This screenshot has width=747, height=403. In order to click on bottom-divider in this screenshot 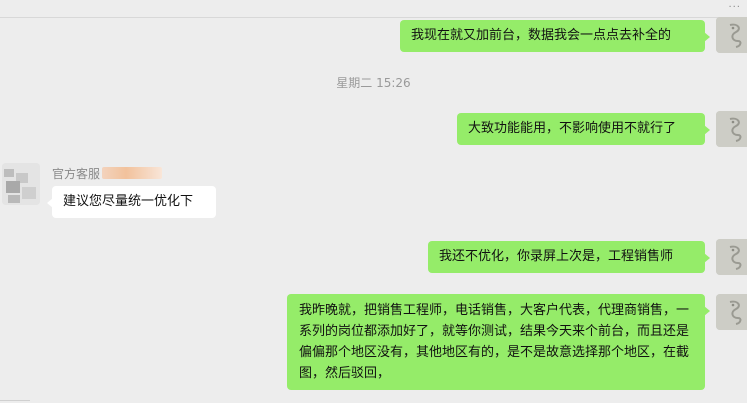, I will do `click(15, 400)`.